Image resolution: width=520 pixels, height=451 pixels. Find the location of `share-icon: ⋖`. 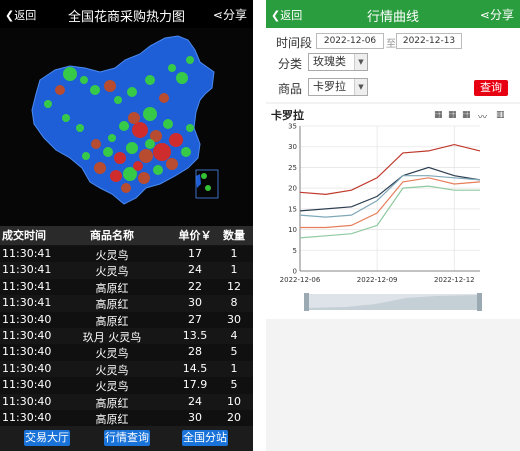

share-icon: ⋖ is located at coordinates (217, 15).